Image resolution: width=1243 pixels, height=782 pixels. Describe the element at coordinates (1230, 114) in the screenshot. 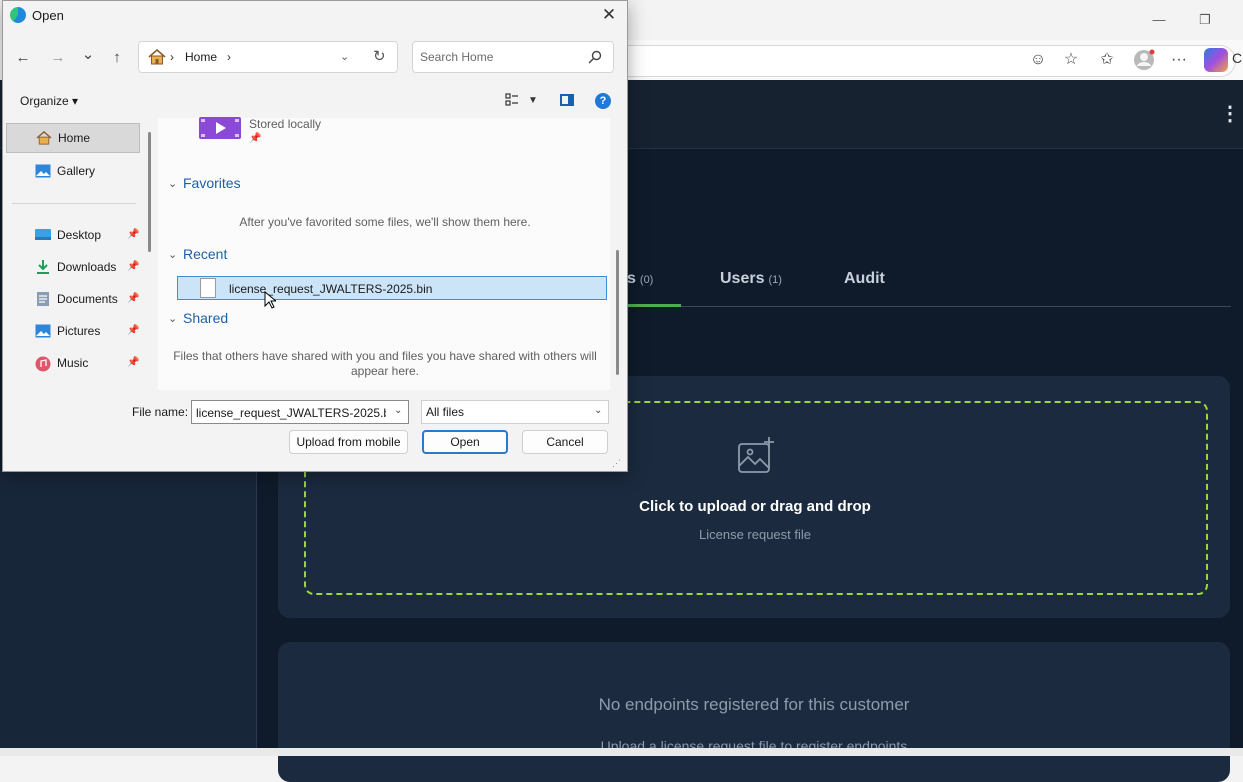

I see `kebab-menu-icon: ⋮` at that location.